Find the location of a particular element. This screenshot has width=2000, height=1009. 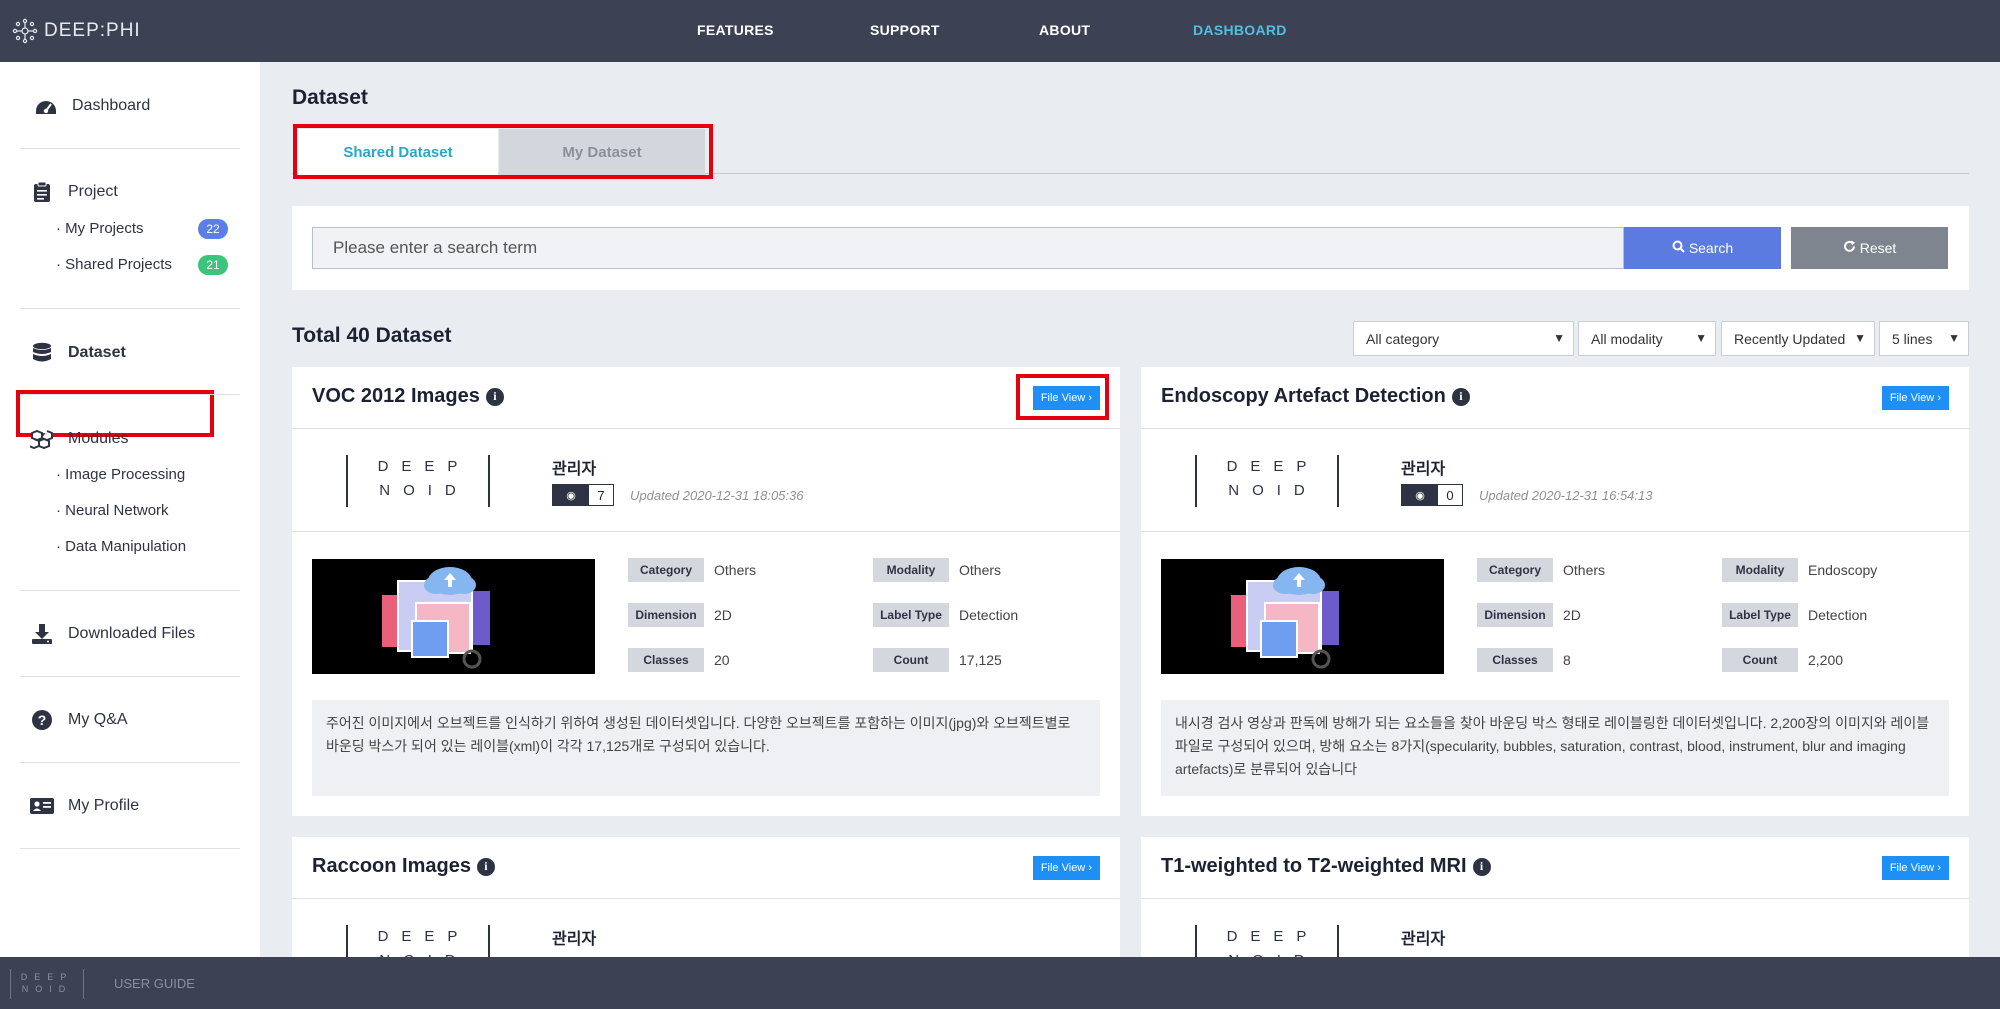

sort-select-value: Recently Updated is located at coordinates (1790, 338).